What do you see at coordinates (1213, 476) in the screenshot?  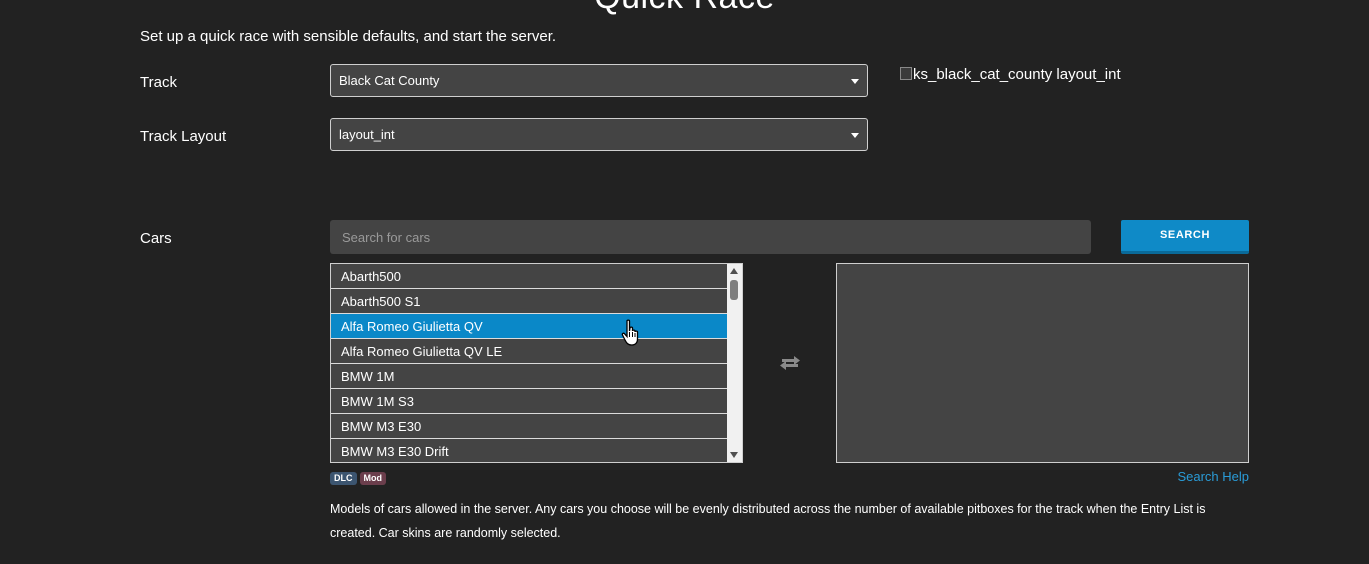 I see `search-help-link: Search Help` at bounding box center [1213, 476].